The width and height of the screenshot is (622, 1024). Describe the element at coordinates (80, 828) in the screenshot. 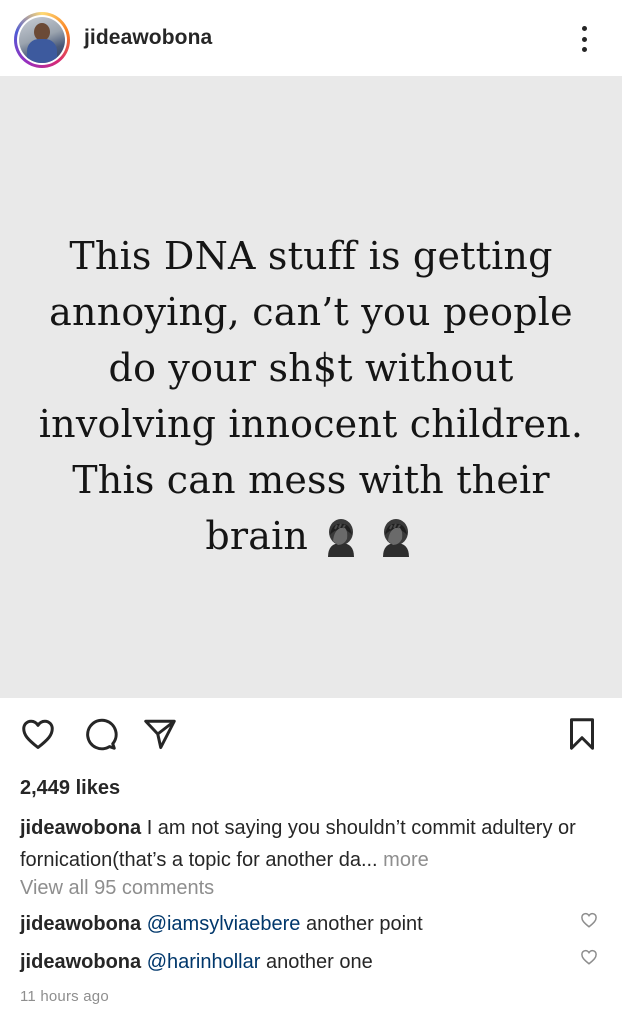

I see `caption-username: jideawobona` at that location.